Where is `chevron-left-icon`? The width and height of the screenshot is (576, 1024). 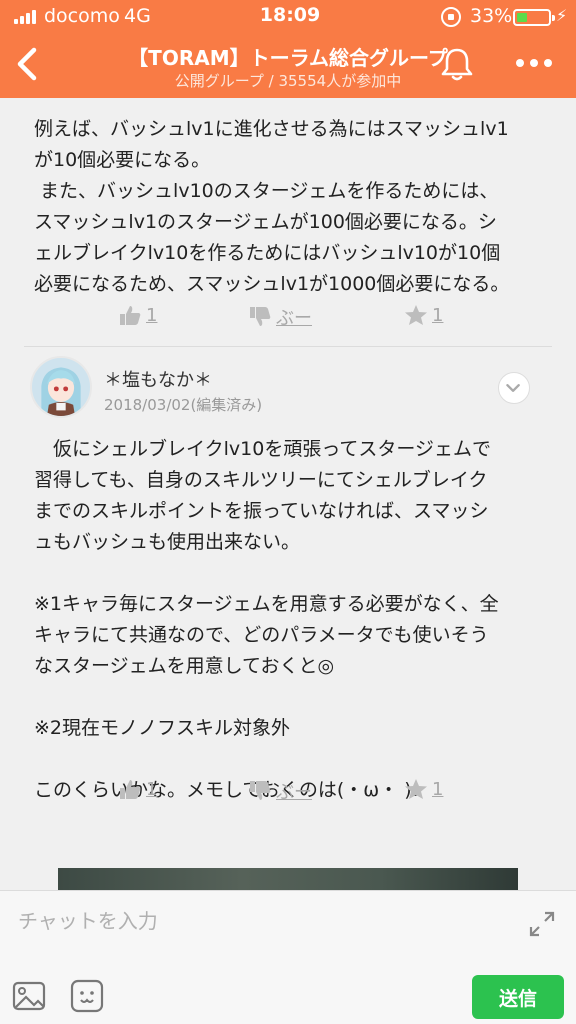
chevron-left-icon is located at coordinates (27, 64).